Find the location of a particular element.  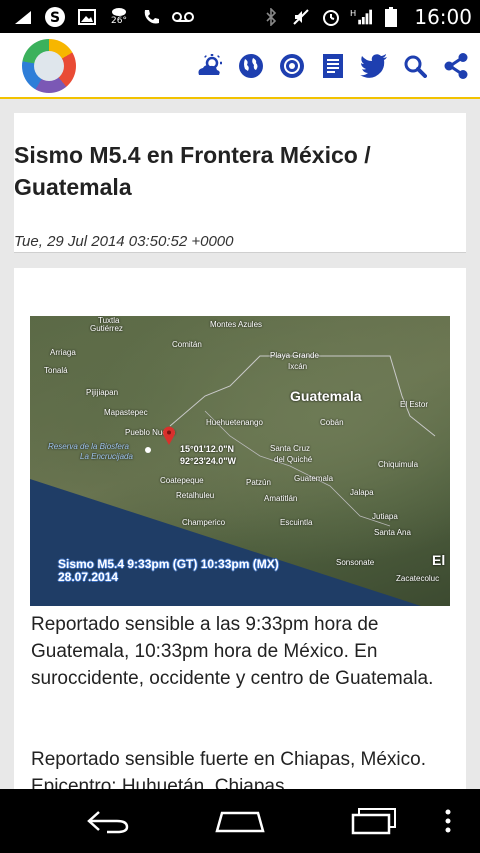

map-label-escuintla: Escuintla is located at coordinates (296, 522).